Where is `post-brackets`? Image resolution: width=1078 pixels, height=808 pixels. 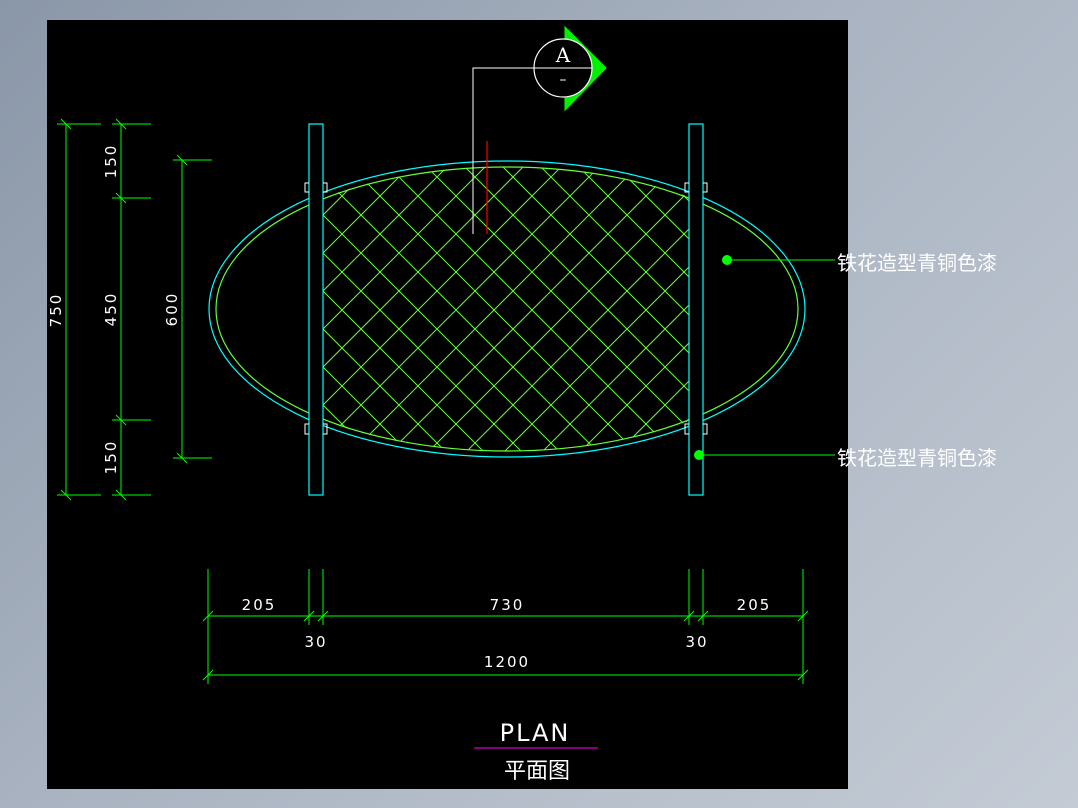
post-brackets is located at coordinates (506, 308).